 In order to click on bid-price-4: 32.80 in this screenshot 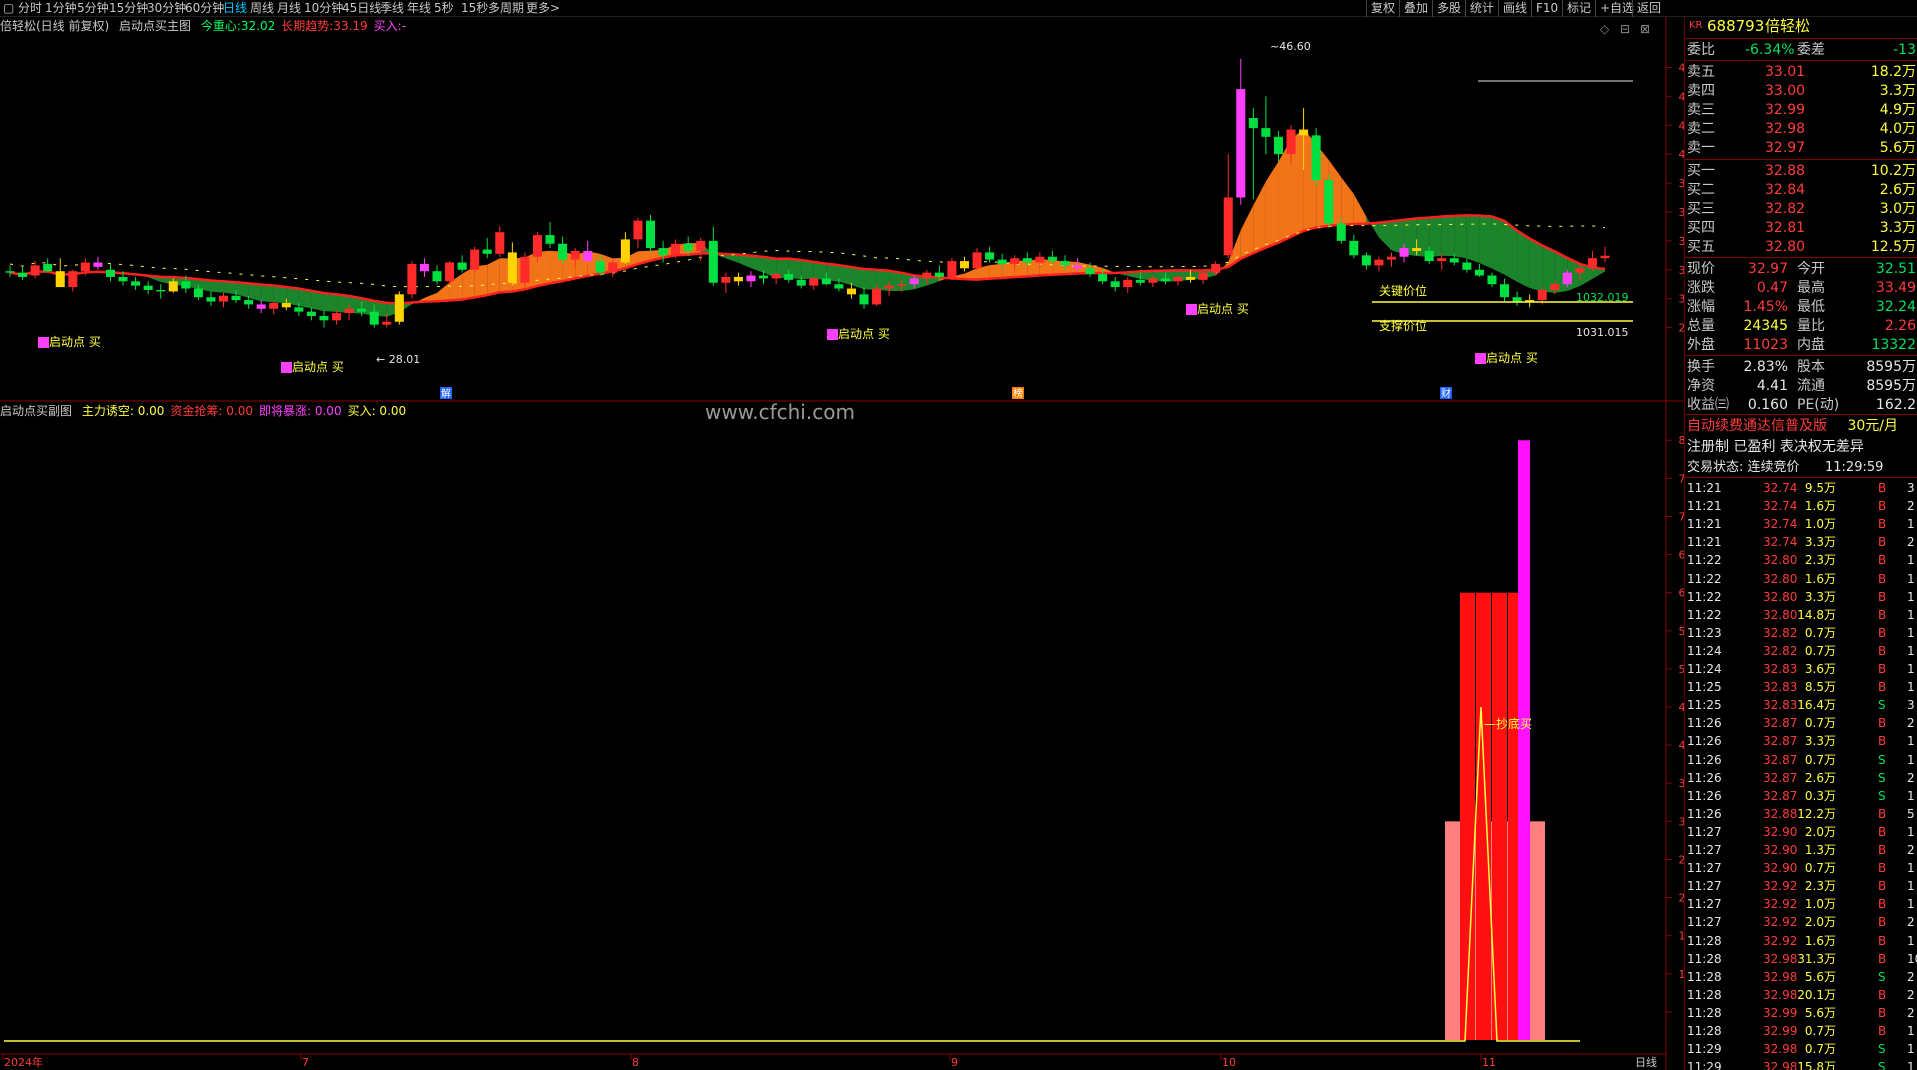, I will do `click(1785, 247)`.